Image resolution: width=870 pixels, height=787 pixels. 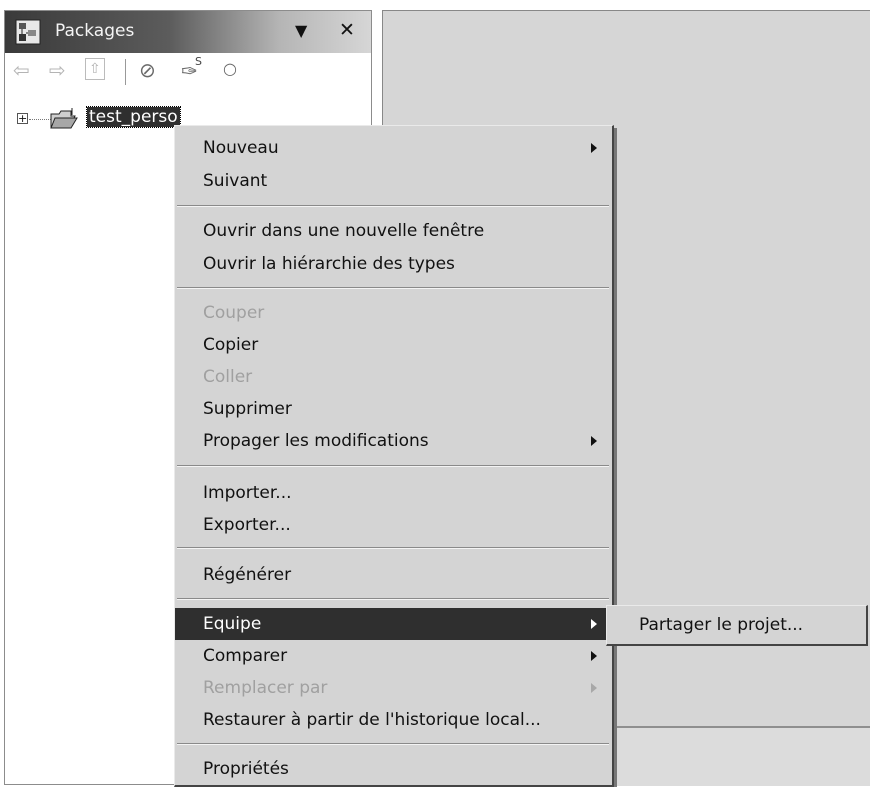 What do you see at coordinates (329, 264) in the screenshot?
I see `menu-item-label: Ouvrir la hiérarchie des types` at bounding box center [329, 264].